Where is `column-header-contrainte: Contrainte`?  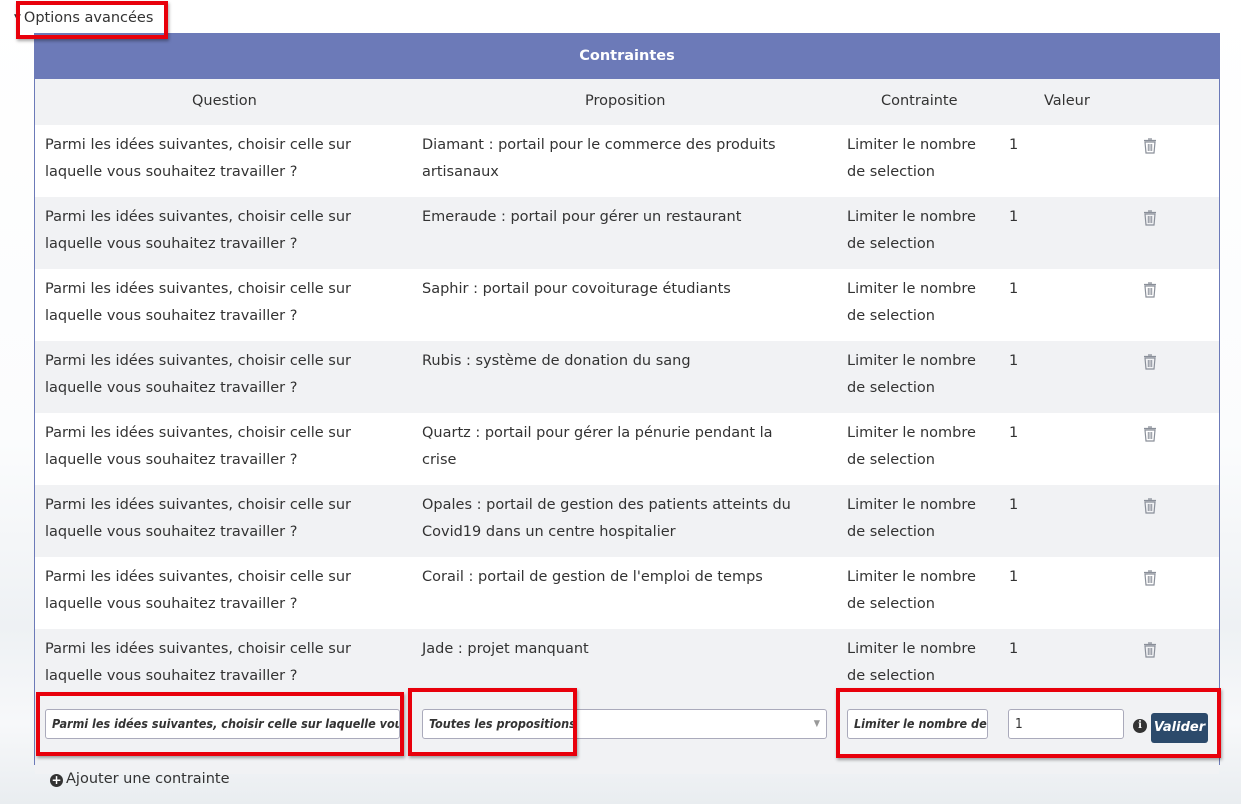 column-header-contrainte: Contrainte is located at coordinates (919, 101).